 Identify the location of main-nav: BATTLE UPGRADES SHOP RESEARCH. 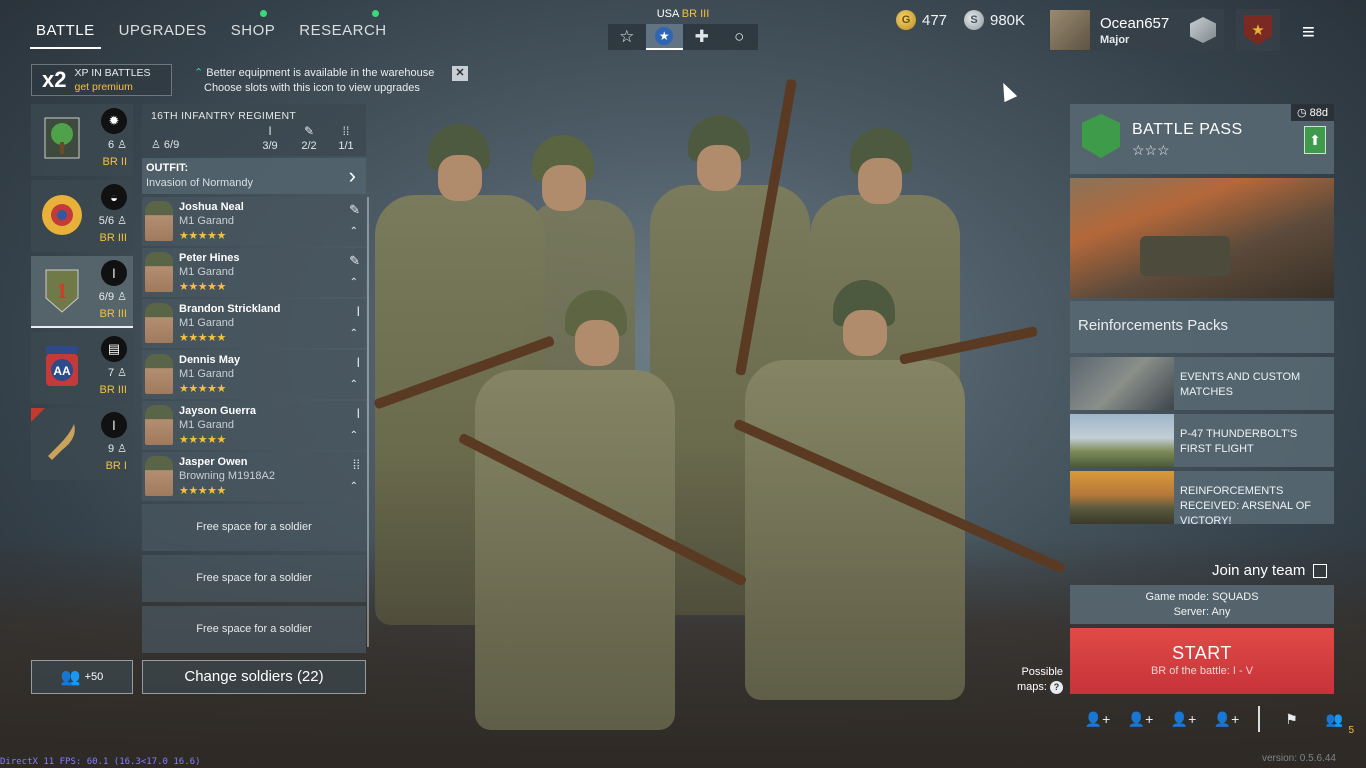
(217, 29).